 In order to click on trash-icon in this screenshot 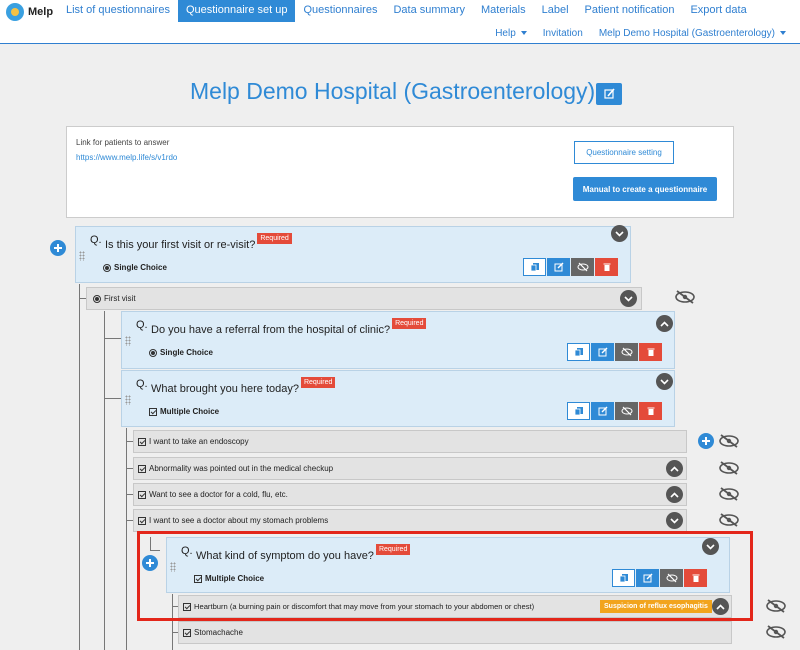, I will do `click(606, 267)`.